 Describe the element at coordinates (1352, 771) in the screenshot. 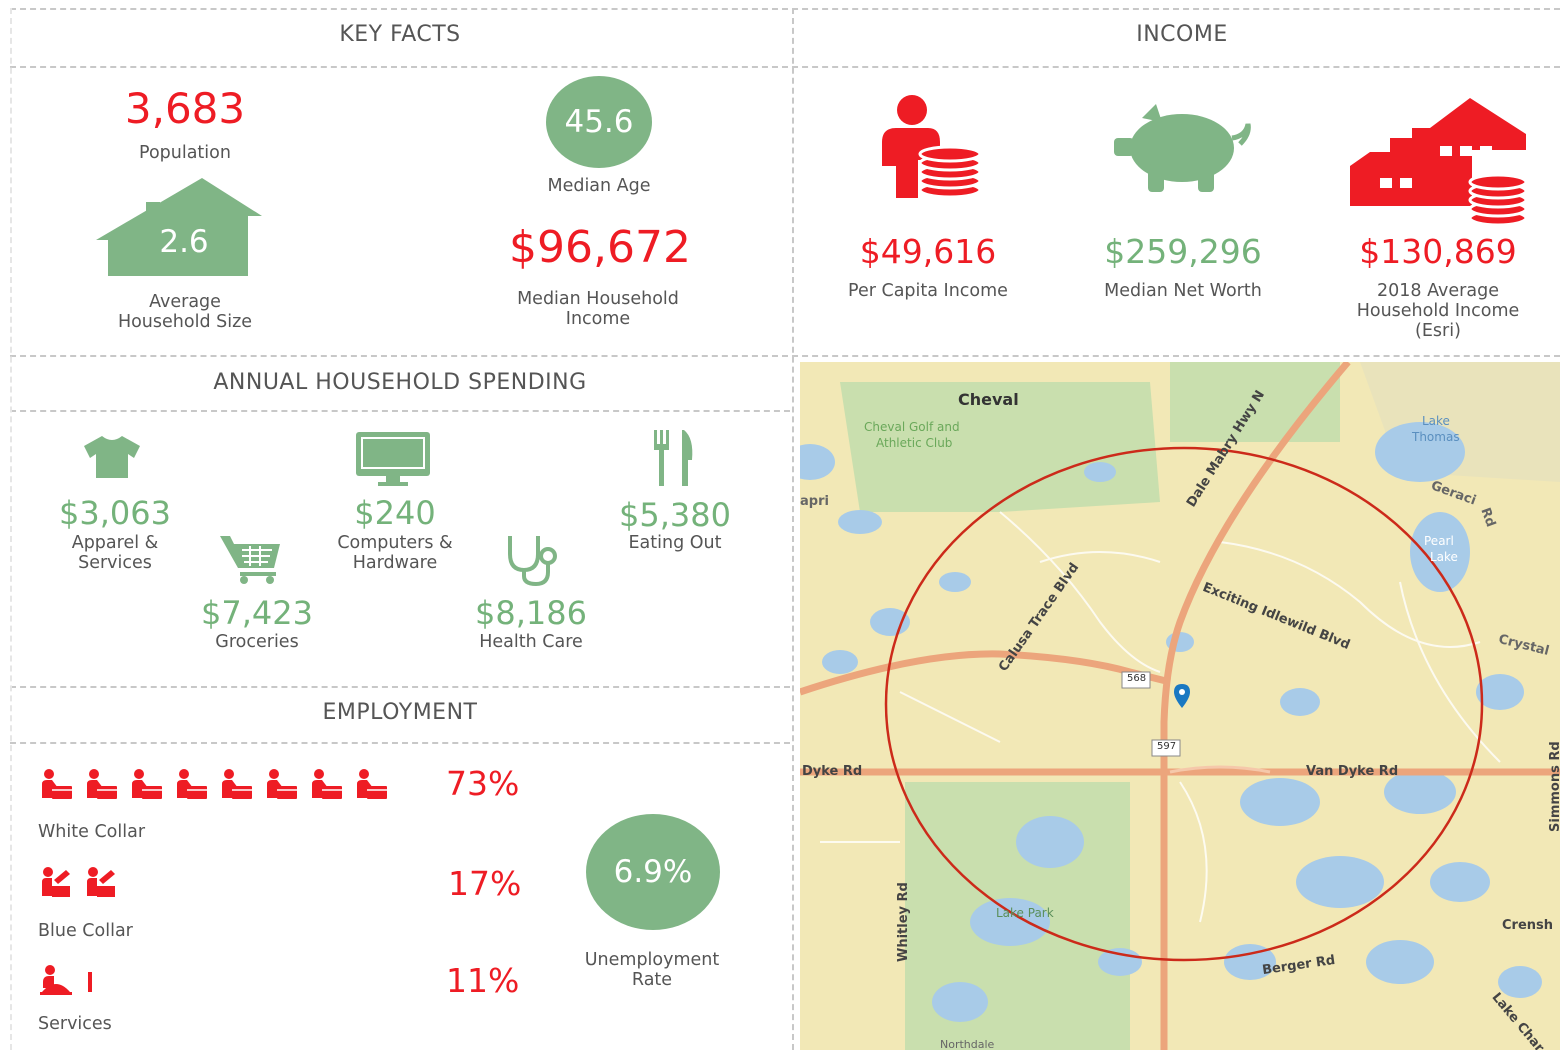

I see `map-label-van-dyke: Van Dyke Rd` at that location.